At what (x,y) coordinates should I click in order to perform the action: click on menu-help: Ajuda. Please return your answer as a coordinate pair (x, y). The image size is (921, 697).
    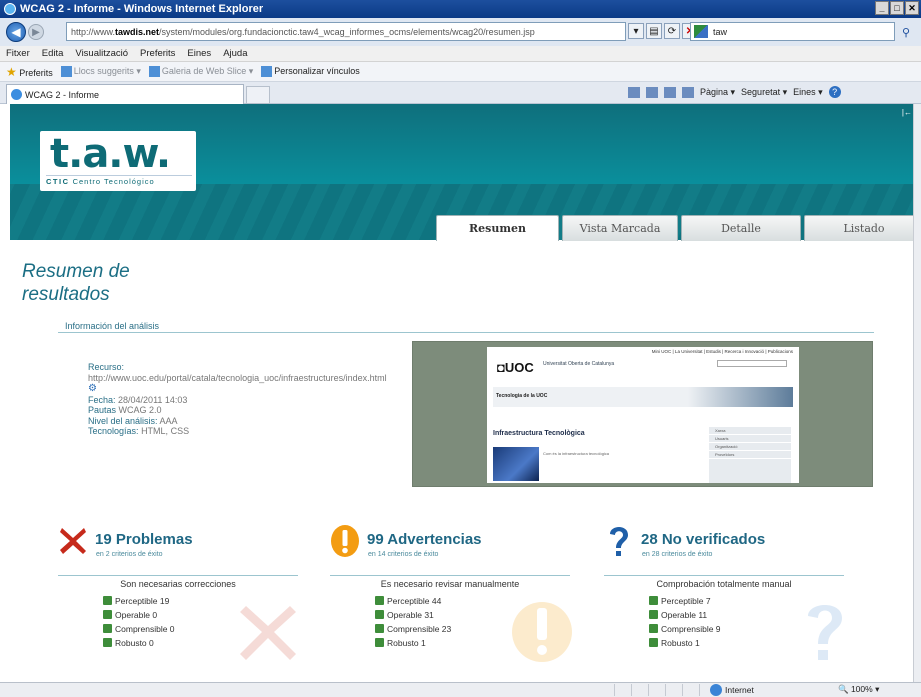
    Looking at the image, I should click on (235, 53).